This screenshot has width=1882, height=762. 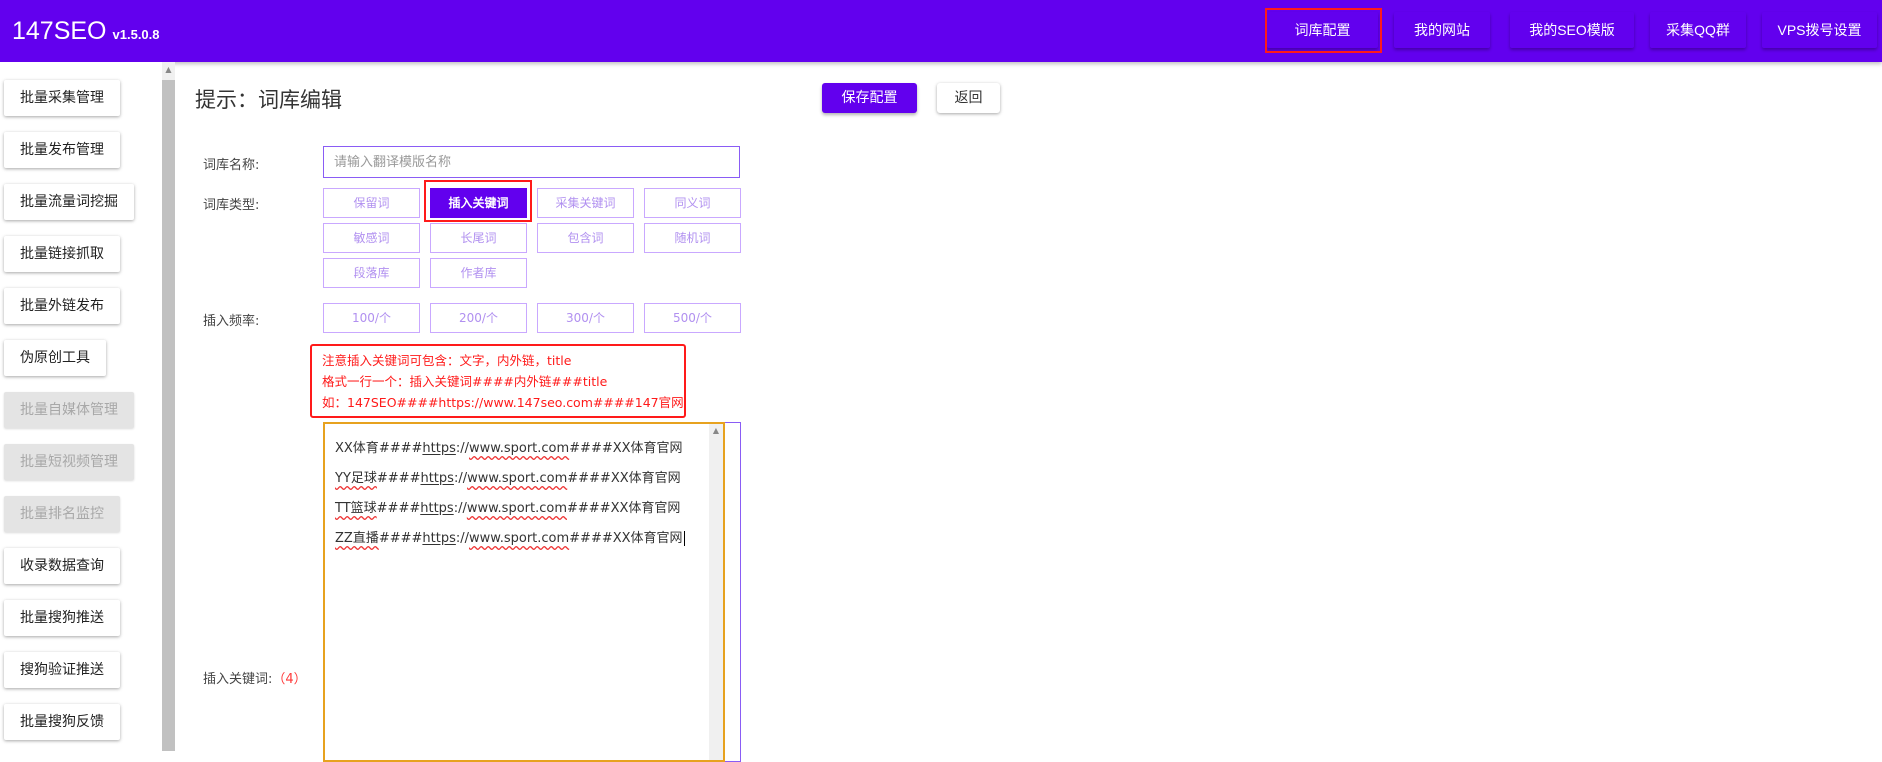 What do you see at coordinates (1442, 30) in the screenshot?
I see `nav-my-sites: 我的网站` at bounding box center [1442, 30].